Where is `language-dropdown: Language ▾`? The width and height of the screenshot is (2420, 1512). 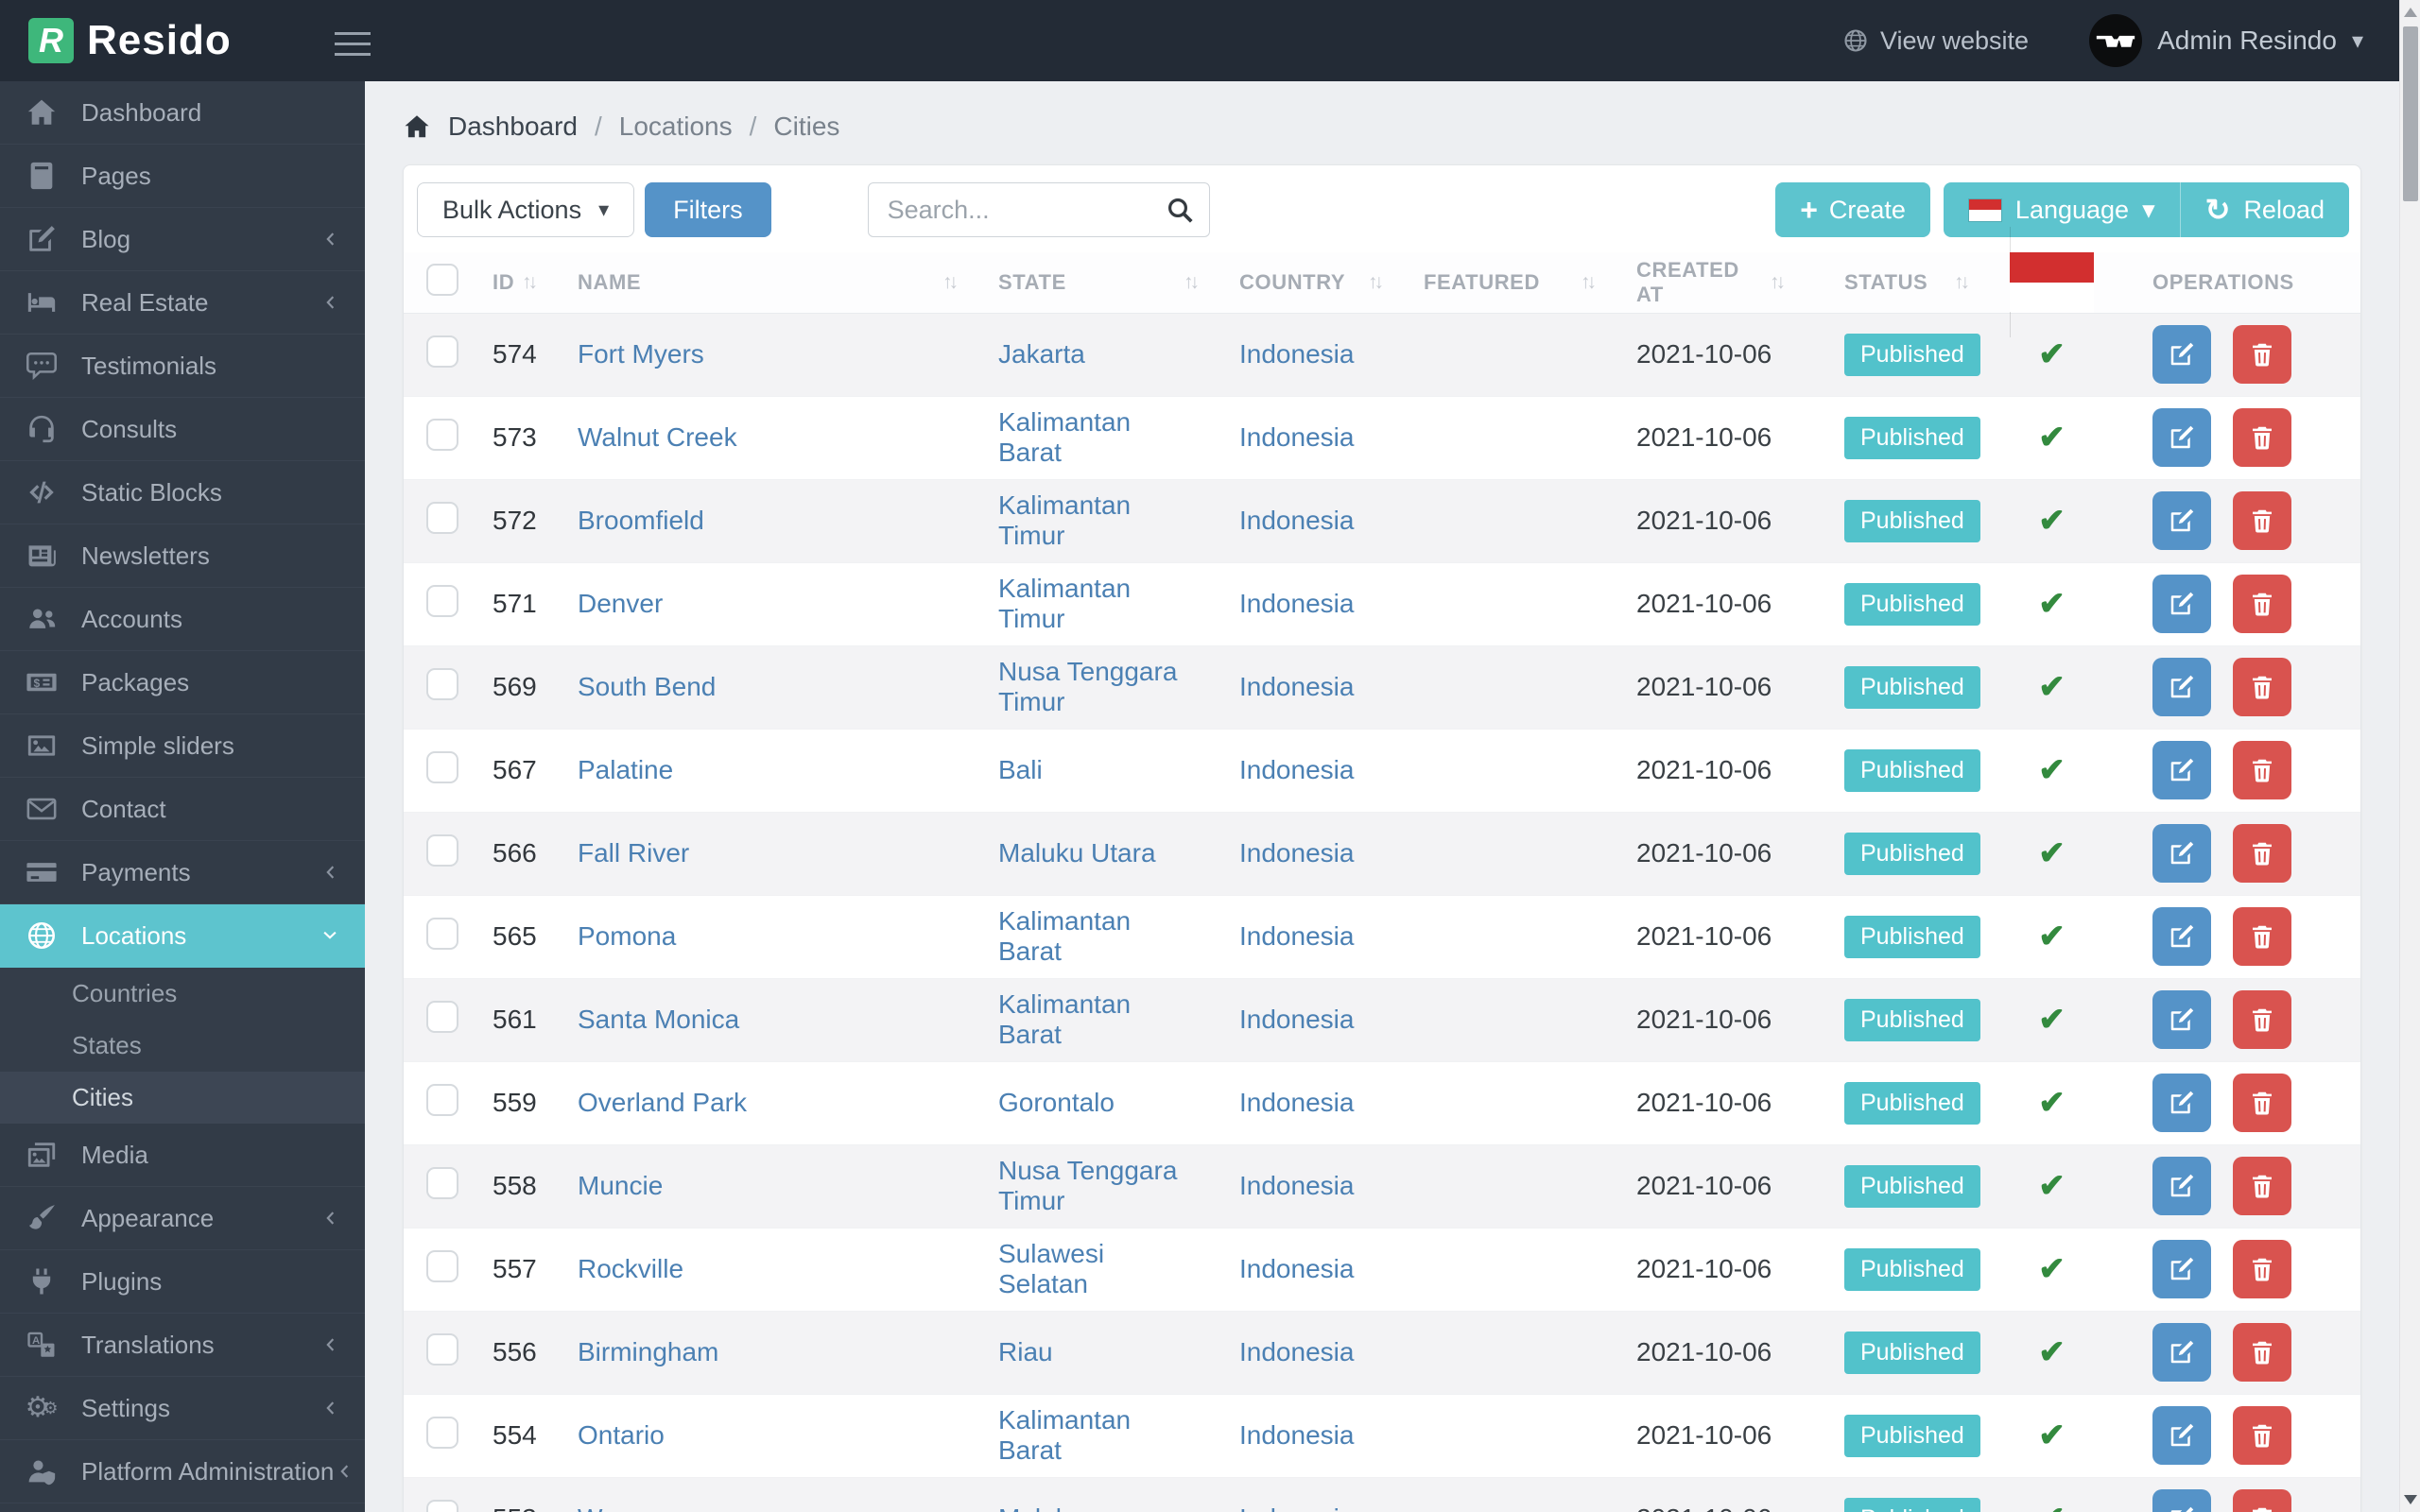
language-dropdown: Language ▾ is located at coordinates (2062, 209).